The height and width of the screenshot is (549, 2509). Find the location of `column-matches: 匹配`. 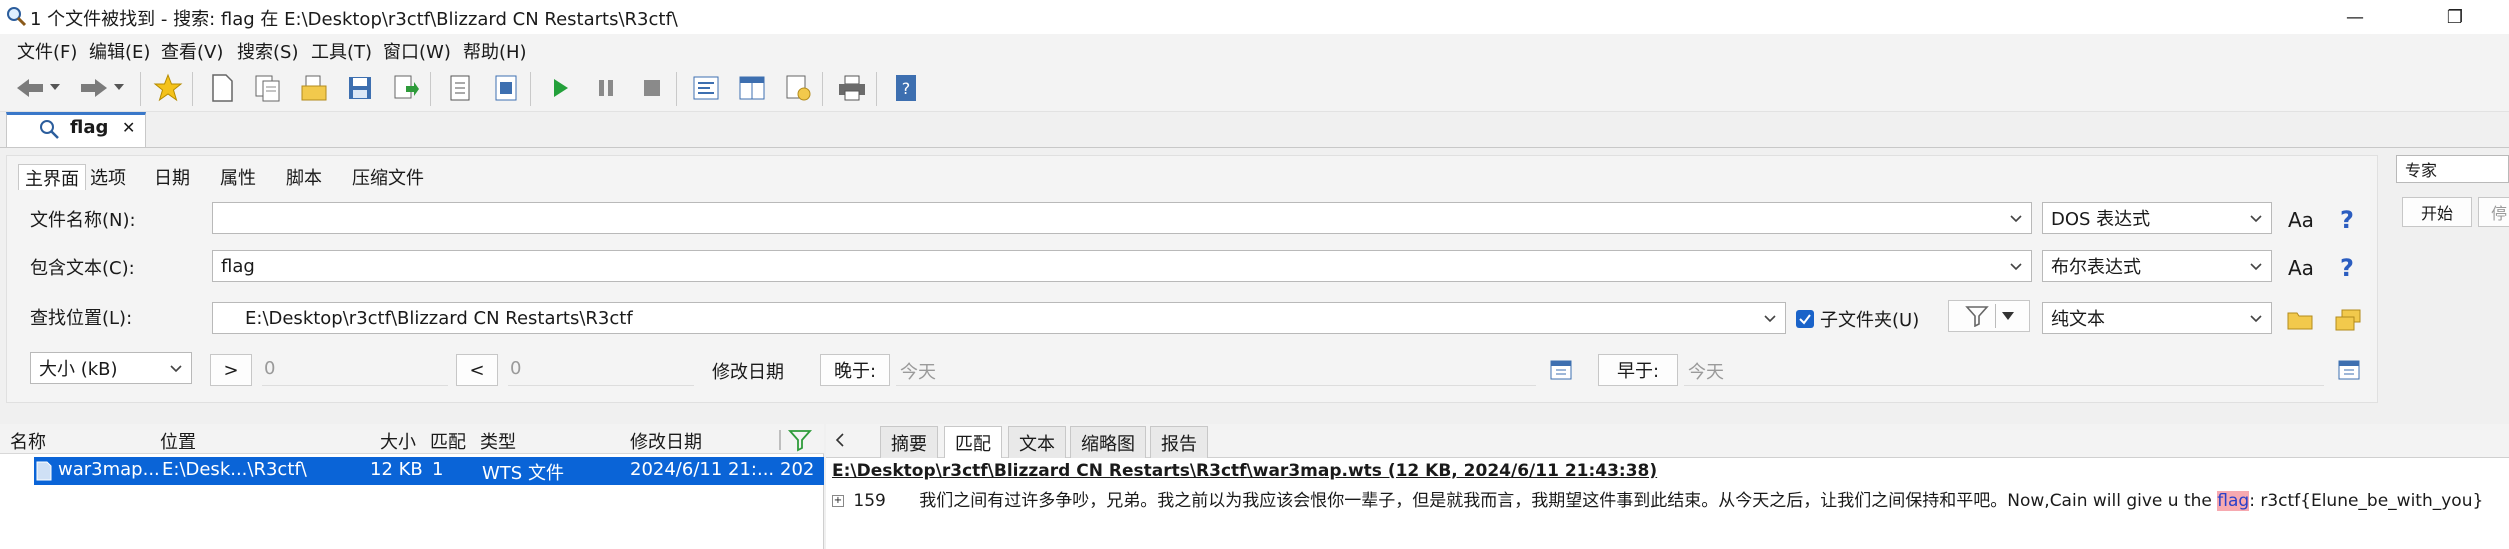

column-matches: 匹配 is located at coordinates (448, 441).